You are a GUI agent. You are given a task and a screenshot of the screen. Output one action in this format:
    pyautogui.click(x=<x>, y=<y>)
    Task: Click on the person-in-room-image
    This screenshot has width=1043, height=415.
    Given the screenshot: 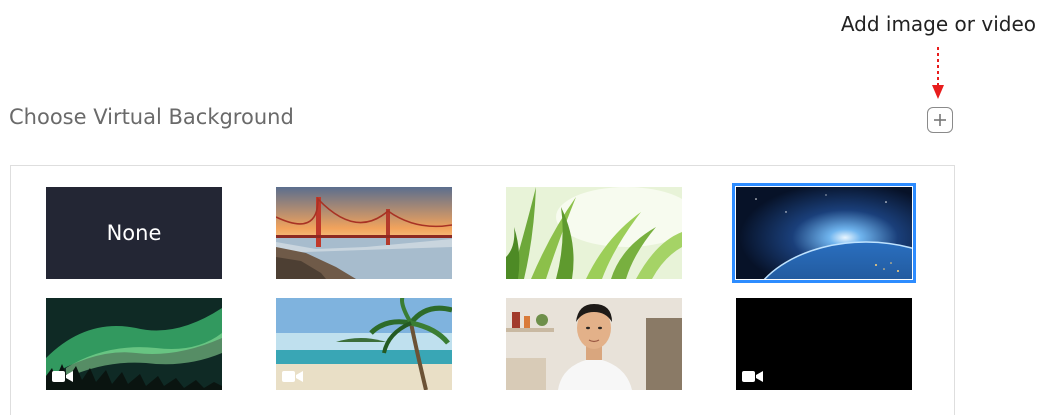 What is the action you would take?
    pyautogui.click(x=594, y=344)
    